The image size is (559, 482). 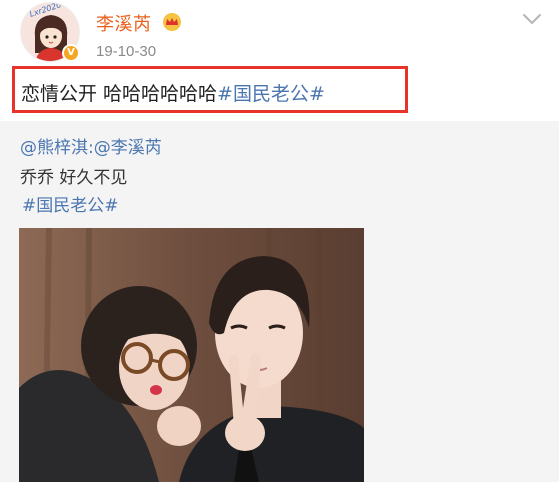 I want to click on repost-author-link: @熊梓淇, so click(x=54, y=148).